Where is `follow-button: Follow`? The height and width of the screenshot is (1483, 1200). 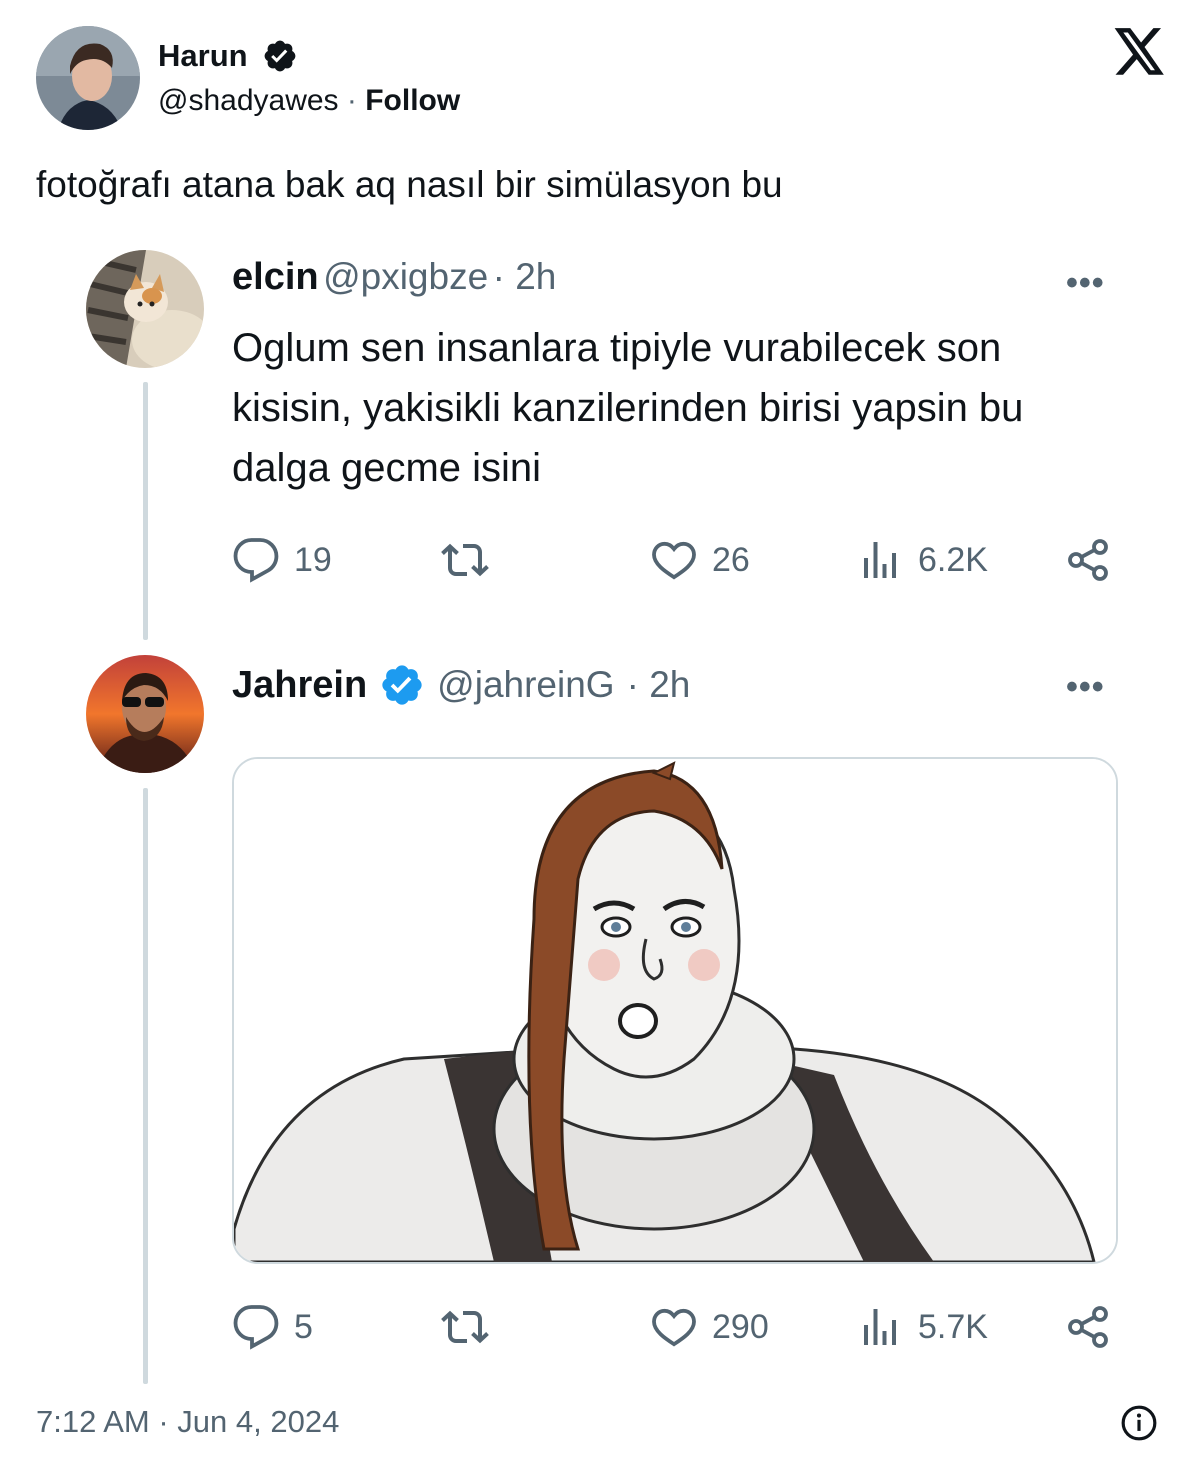
follow-button: Follow is located at coordinates (412, 100).